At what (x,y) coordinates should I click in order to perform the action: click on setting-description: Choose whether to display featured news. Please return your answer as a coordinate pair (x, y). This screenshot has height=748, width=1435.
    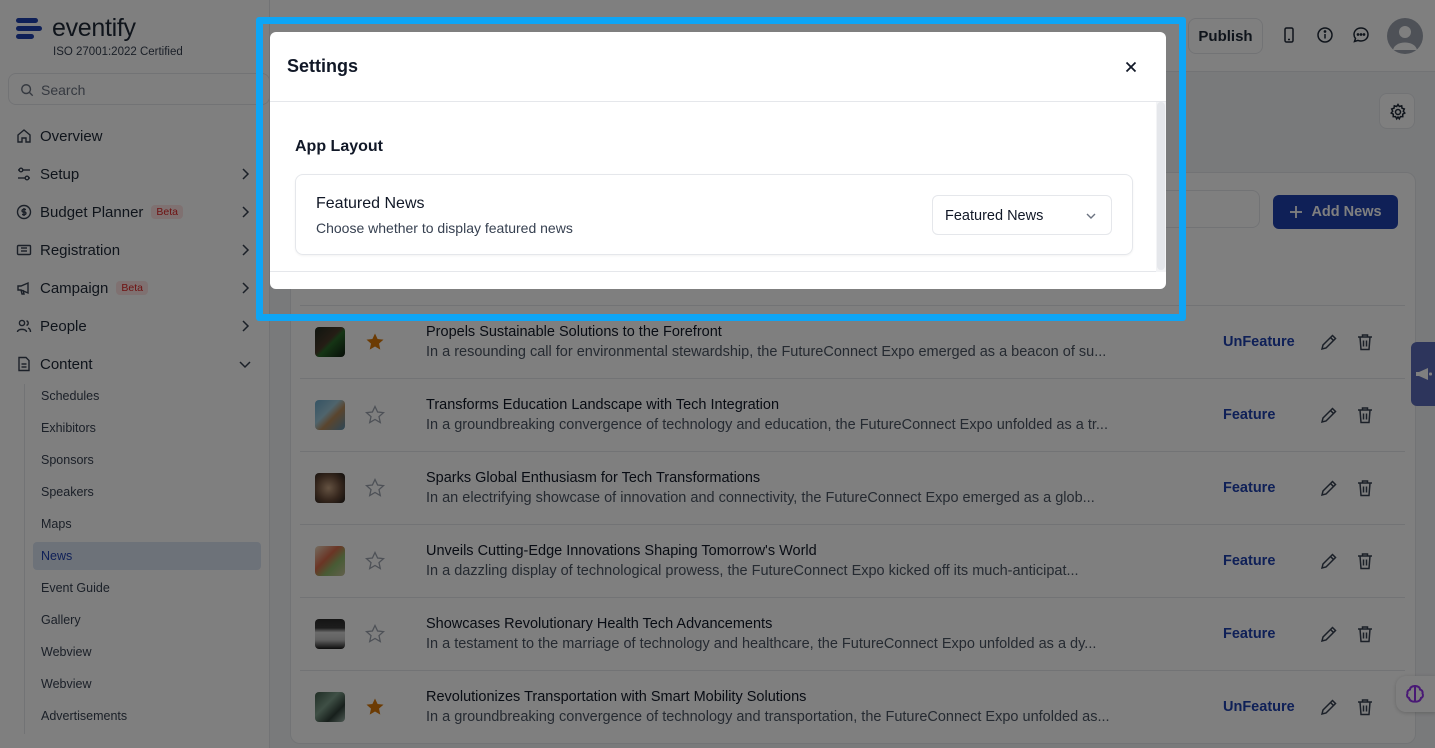
    Looking at the image, I should click on (444, 228).